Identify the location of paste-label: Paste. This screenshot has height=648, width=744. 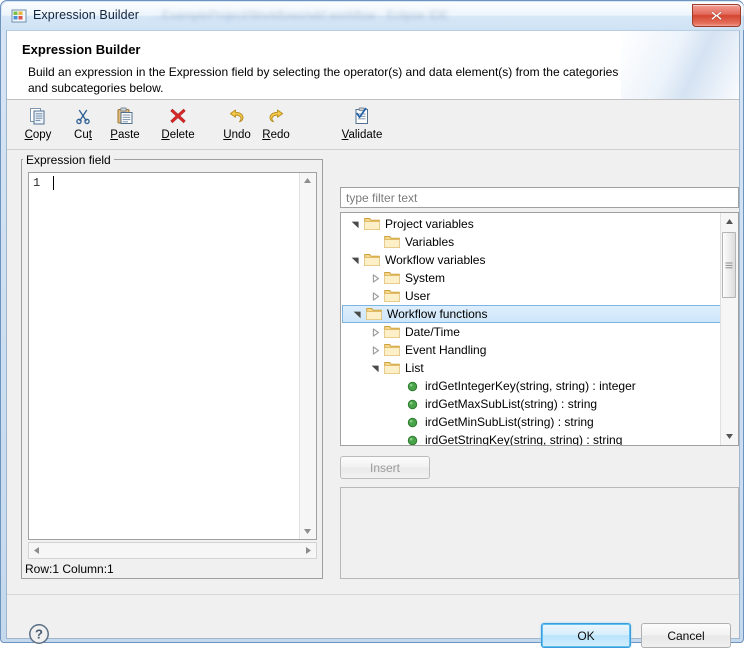
(125, 135).